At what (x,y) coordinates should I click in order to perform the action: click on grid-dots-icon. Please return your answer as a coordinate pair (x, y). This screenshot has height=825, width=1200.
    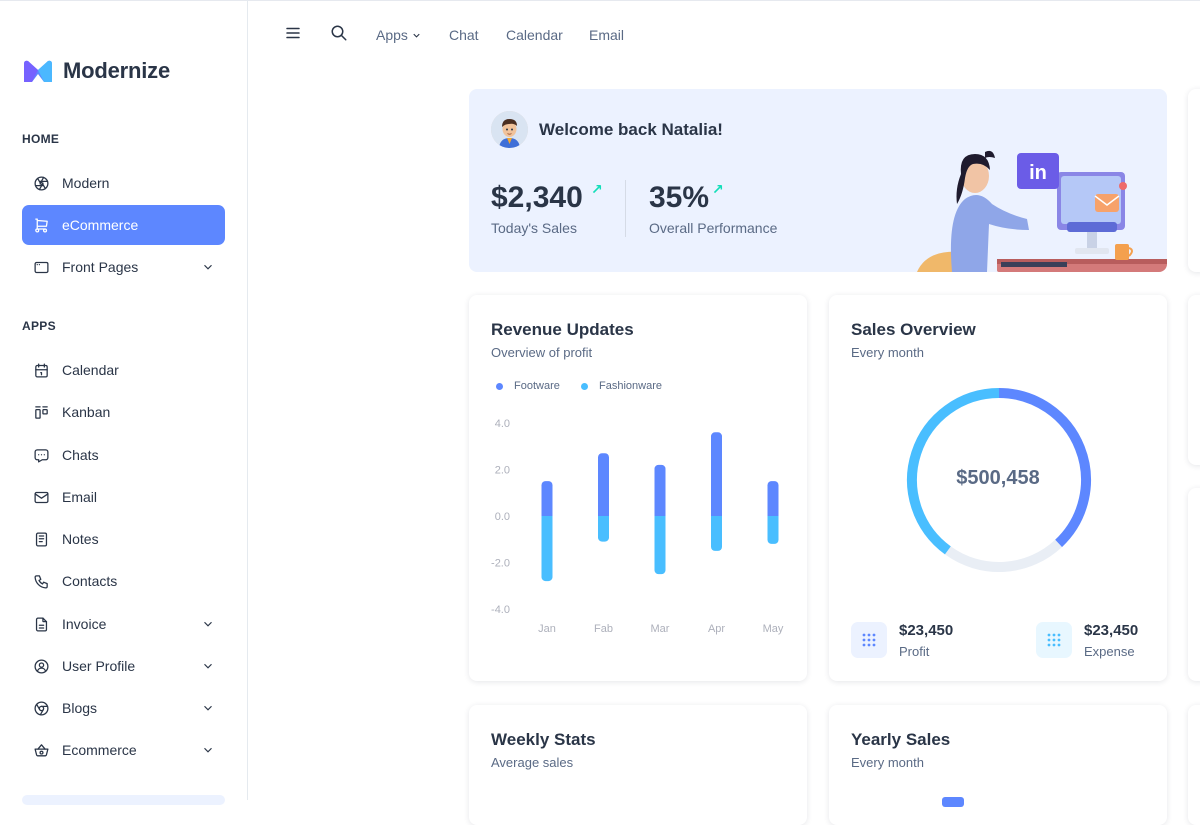
    Looking at the image, I should click on (1054, 640).